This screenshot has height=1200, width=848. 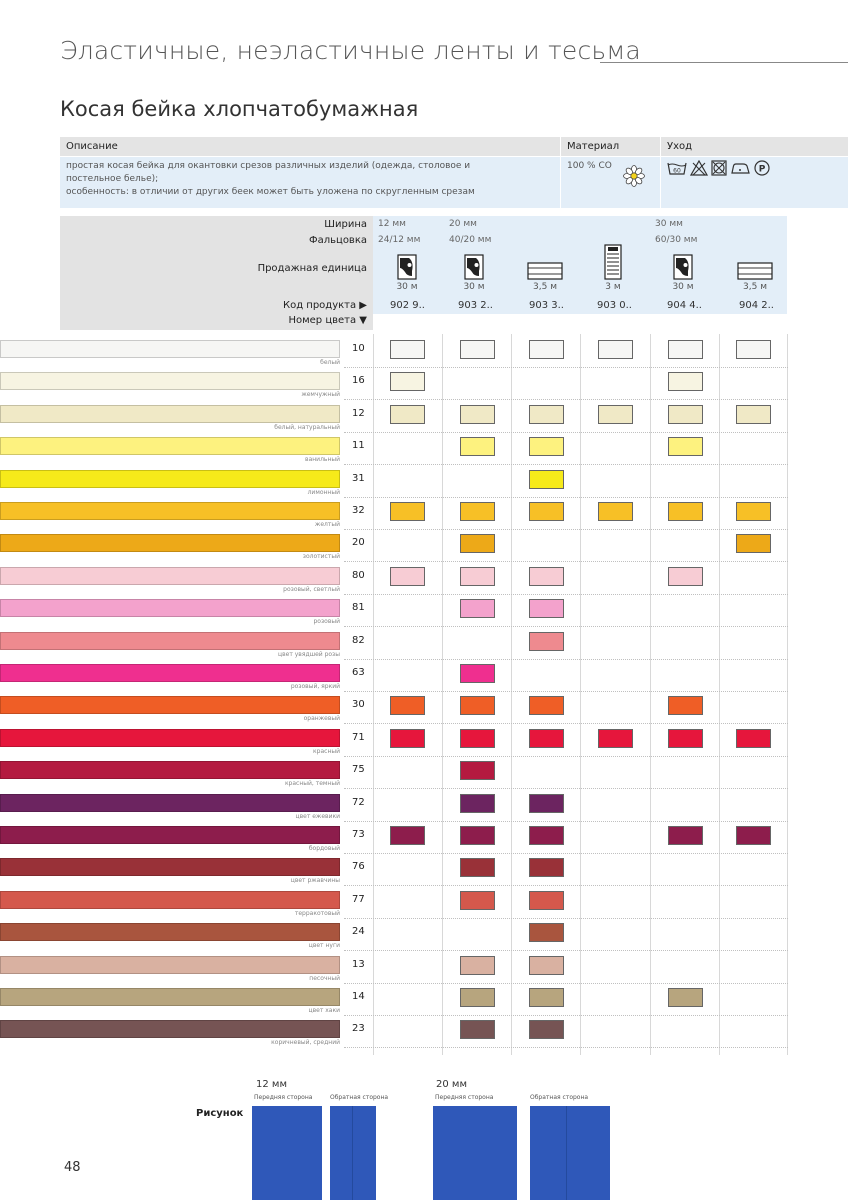 What do you see at coordinates (677, 168) in the screenshot?
I see `wash-60-icon: 60` at bounding box center [677, 168].